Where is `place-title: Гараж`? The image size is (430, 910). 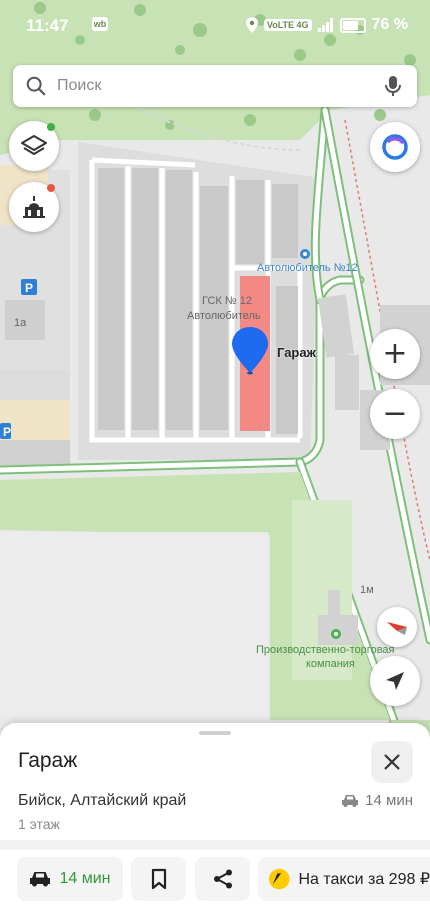
place-title: Гараж is located at coordinates (48, 760).